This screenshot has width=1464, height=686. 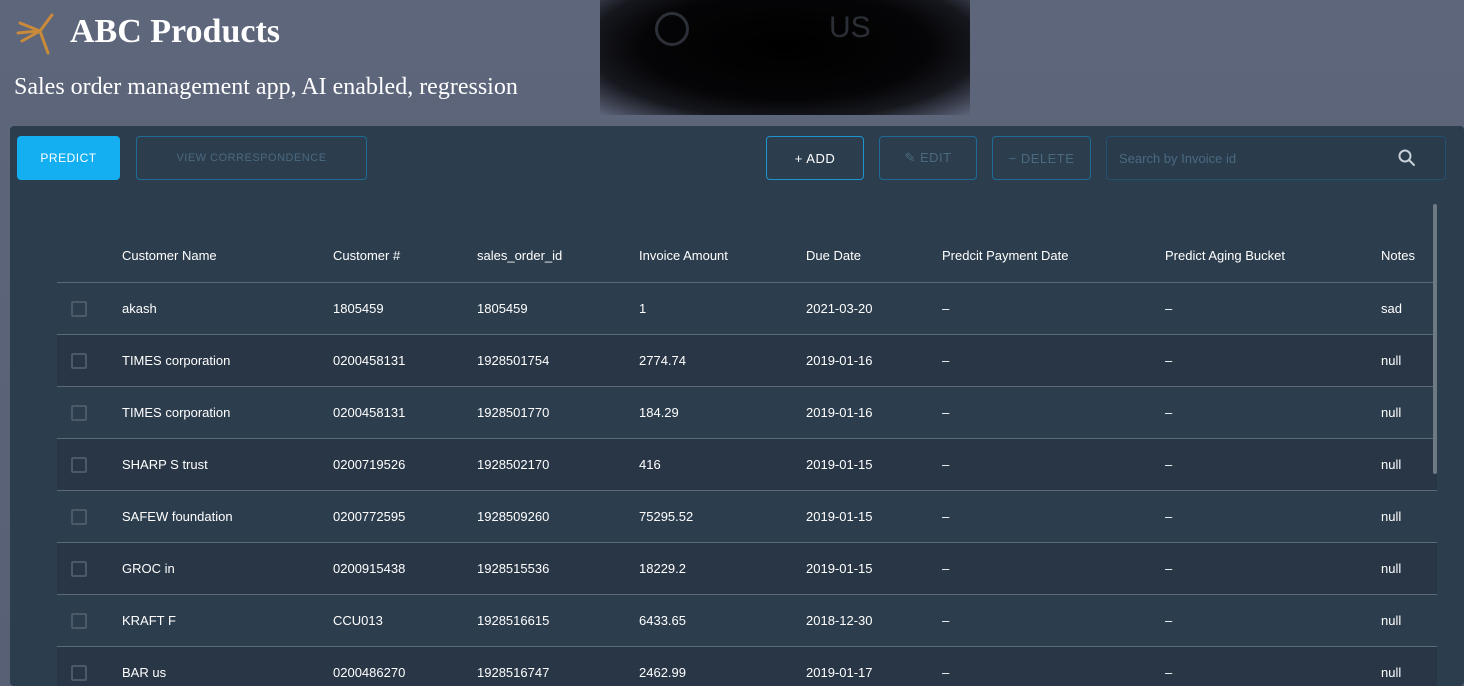 What do you see at coordinates (1435, 339) in the screenshot?
I see `vertical-scrollbar` at bounding box center [1435, 339].